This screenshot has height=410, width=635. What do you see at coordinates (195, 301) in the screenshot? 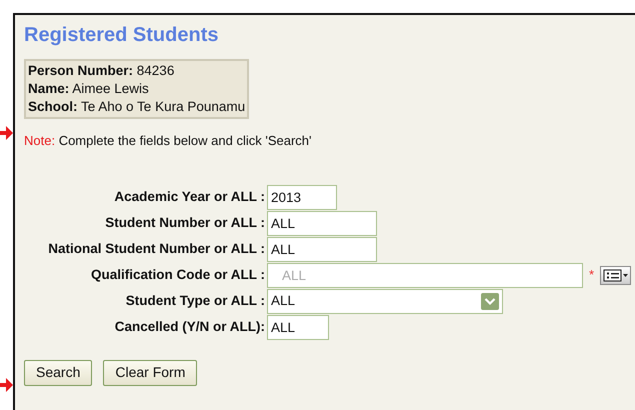
I see `field-label: Student Type or ALL :` at bounding box center [195, 301].